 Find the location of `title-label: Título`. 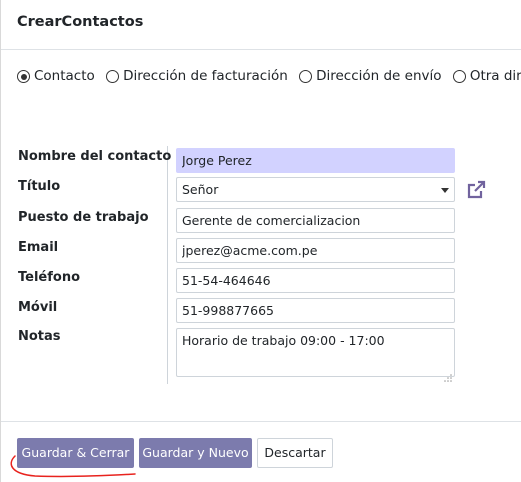

title-label: Título is located at coordinates (39, 186).